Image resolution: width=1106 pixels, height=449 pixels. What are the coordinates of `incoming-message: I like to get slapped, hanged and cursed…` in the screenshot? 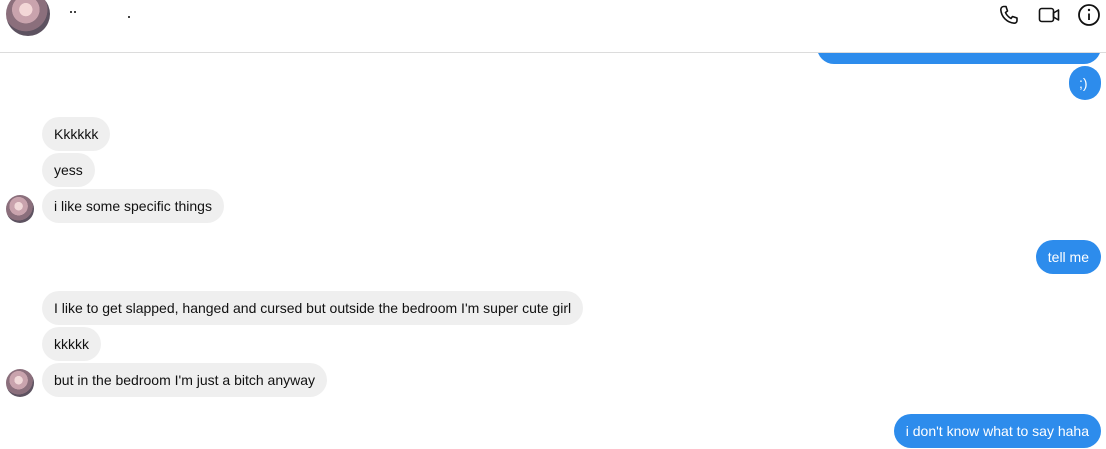 It's located at (313, 308).